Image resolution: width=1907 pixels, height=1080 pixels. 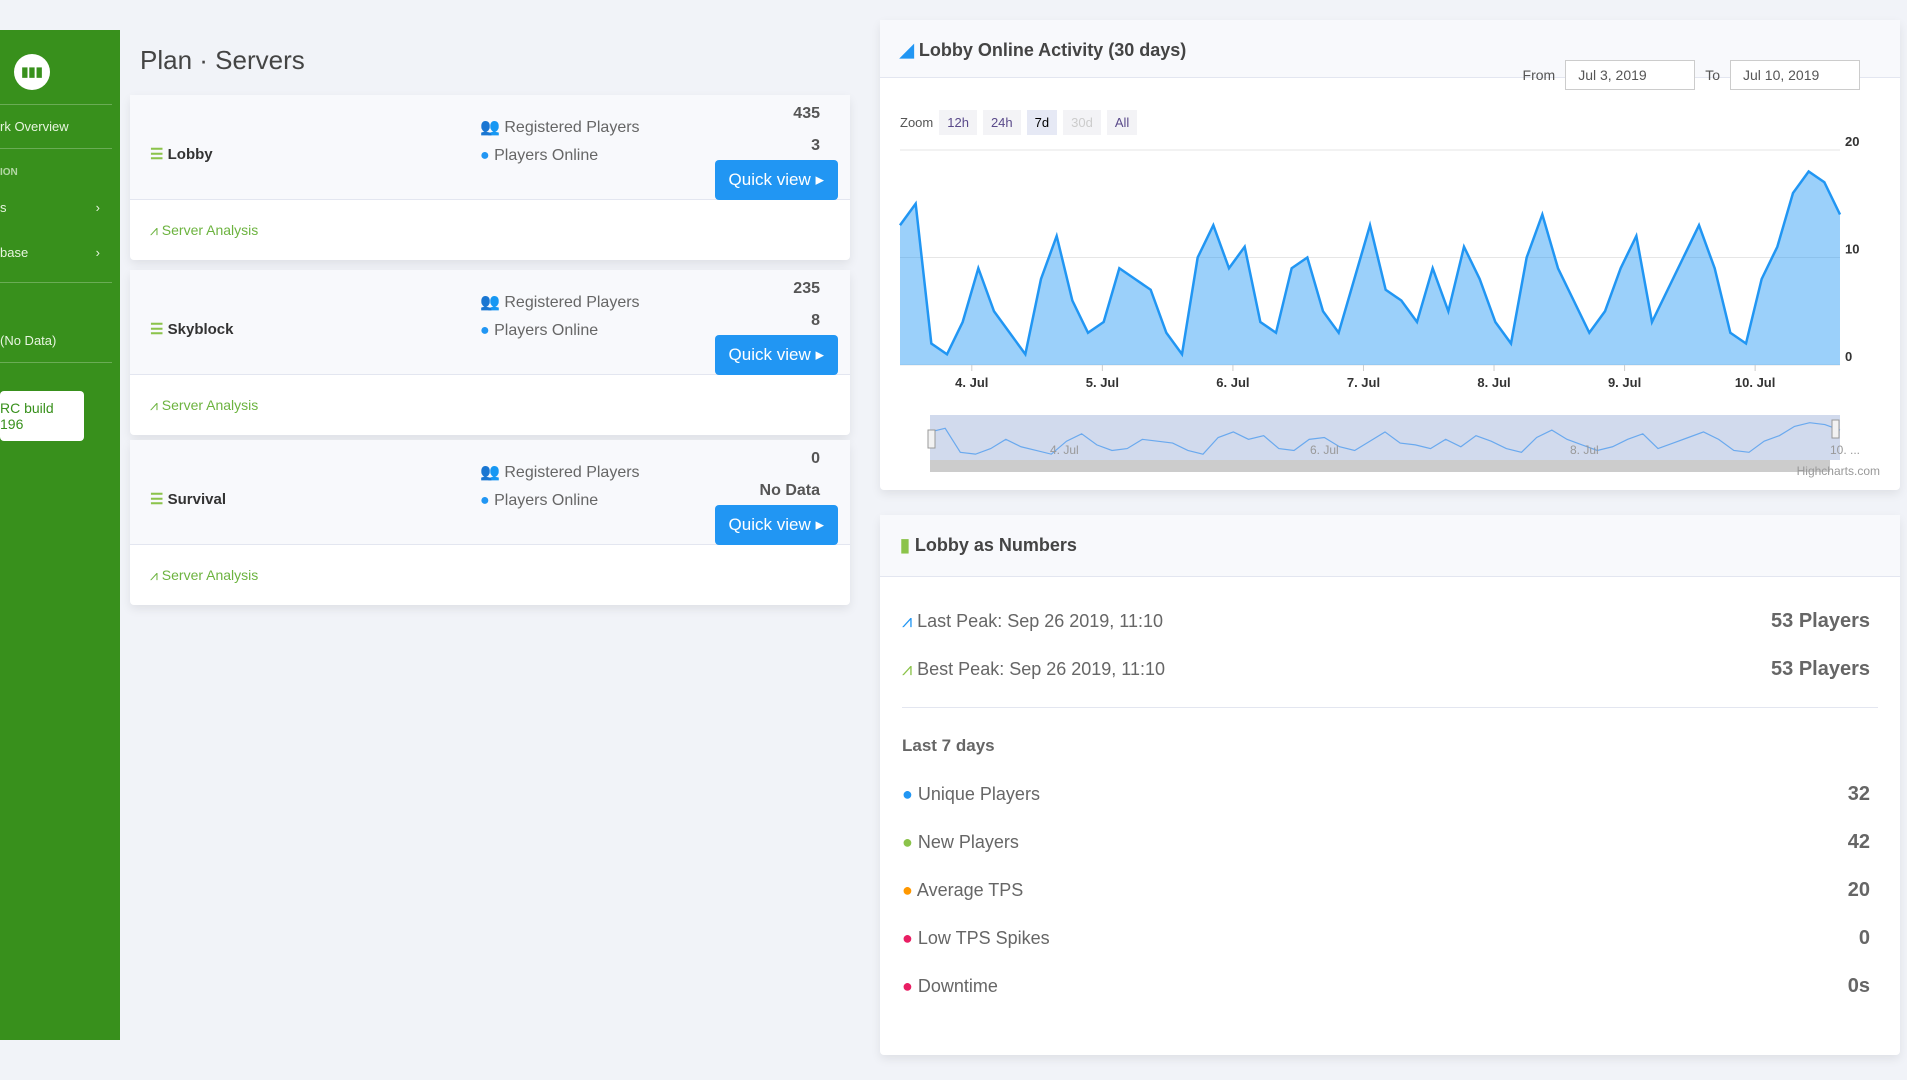 I want to click on stat-value: 20, so click(x=1858, y=889).